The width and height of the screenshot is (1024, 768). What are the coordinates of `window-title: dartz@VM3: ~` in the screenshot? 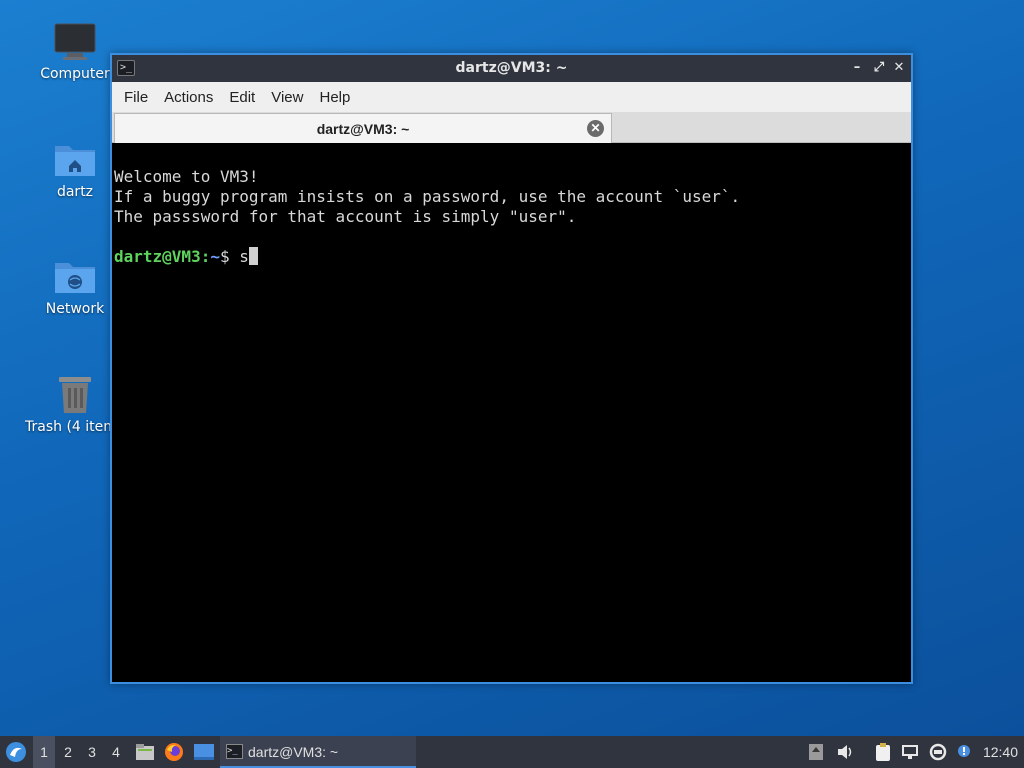 It's located at (511, 68).